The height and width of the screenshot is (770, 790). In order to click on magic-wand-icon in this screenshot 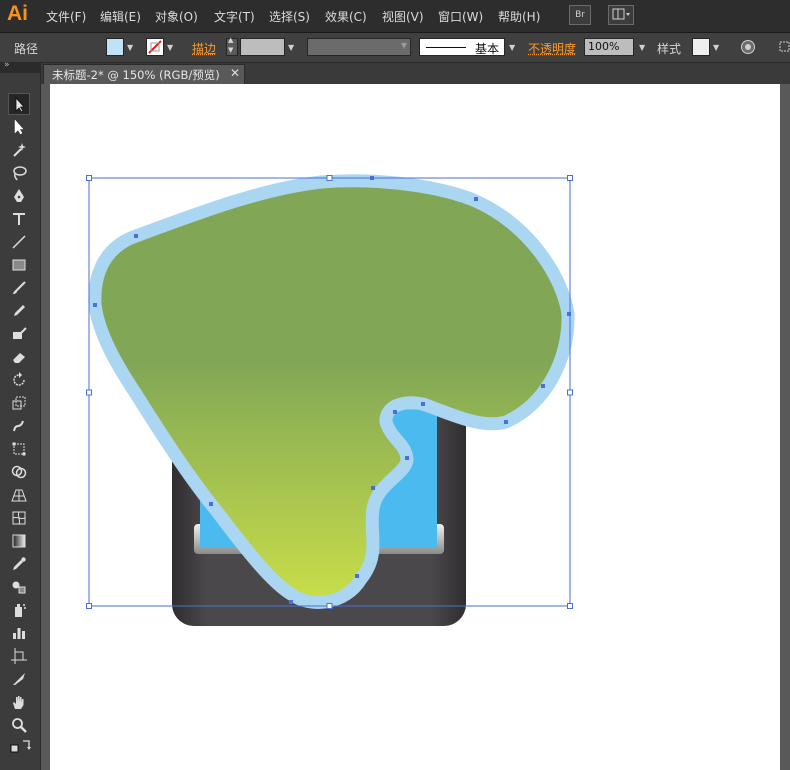, I will do `click(19, 150)`.